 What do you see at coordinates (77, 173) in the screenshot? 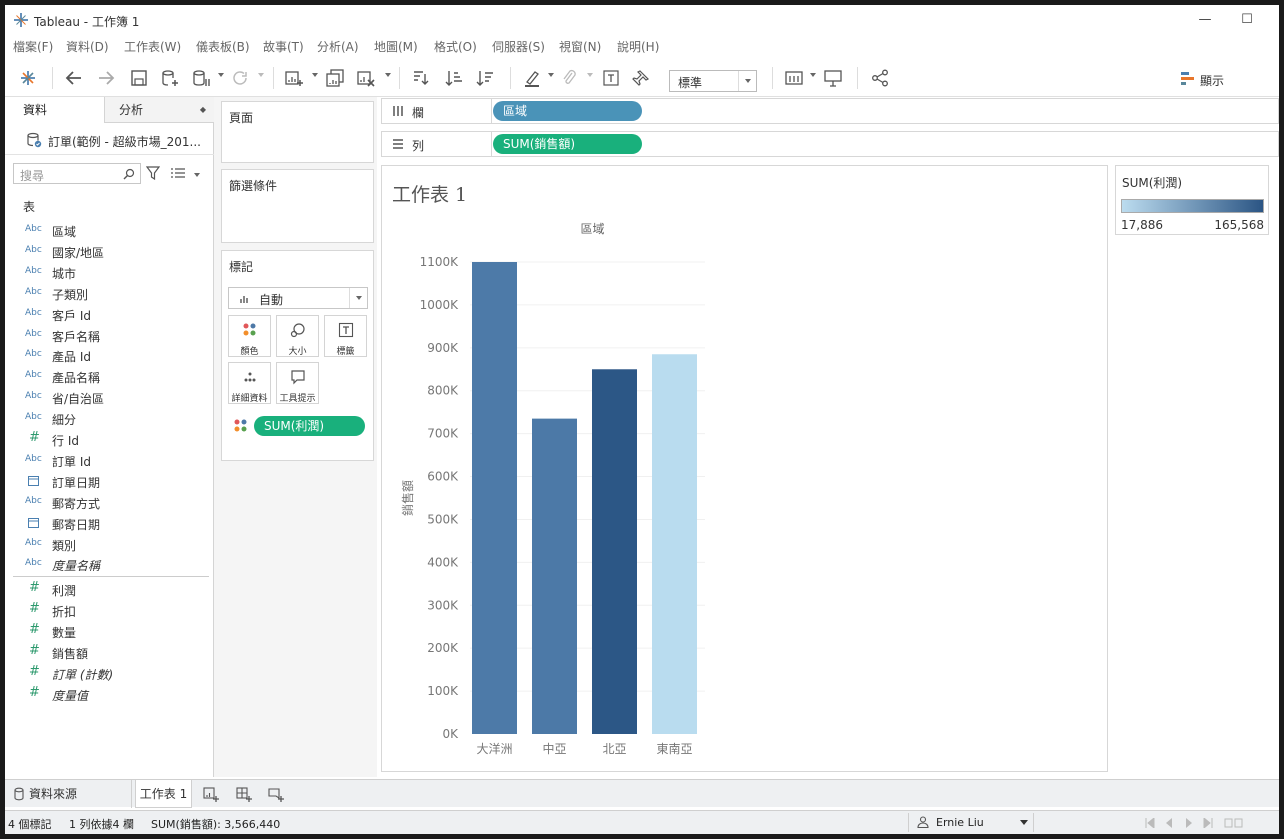
I see `search-input: 搜尋` at bounding box center [77, 173].